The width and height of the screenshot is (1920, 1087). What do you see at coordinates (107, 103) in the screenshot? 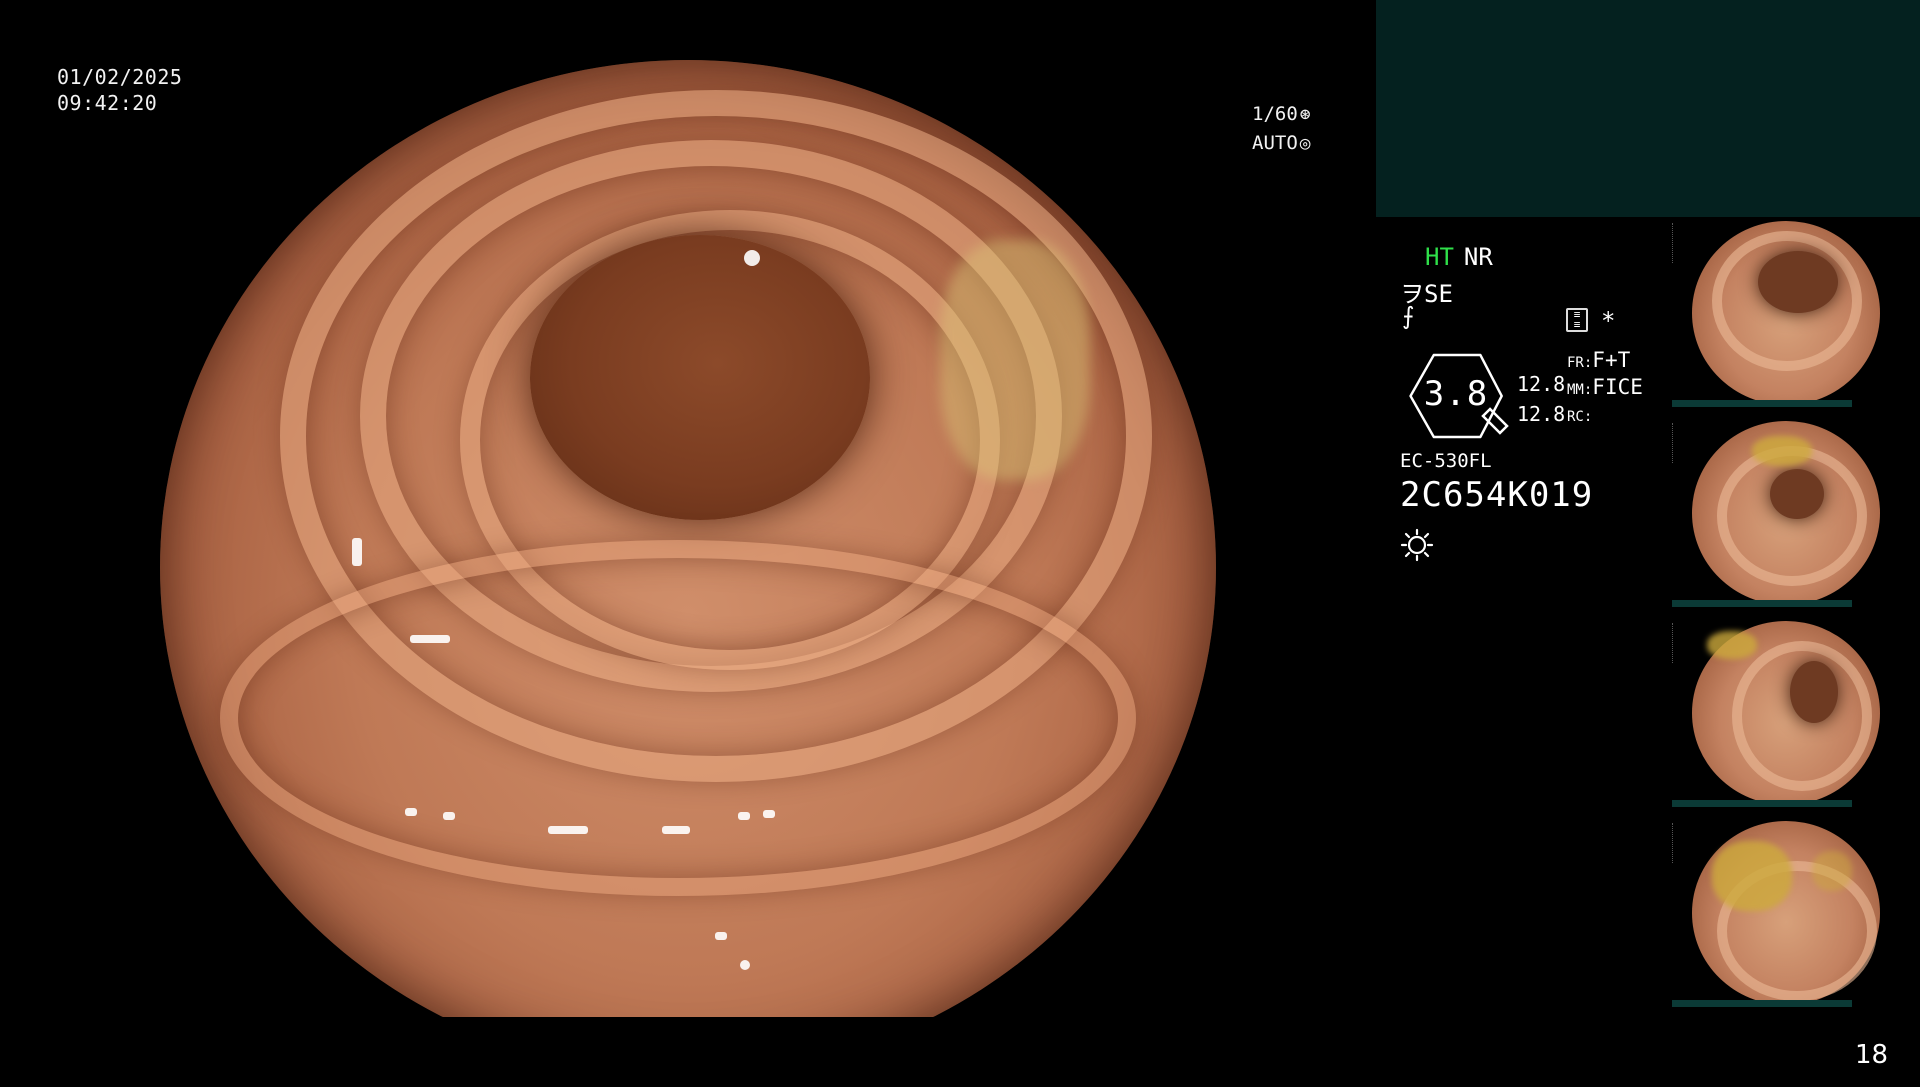
I see `time-text: 09:42:20` at bounding box center [107, 103].